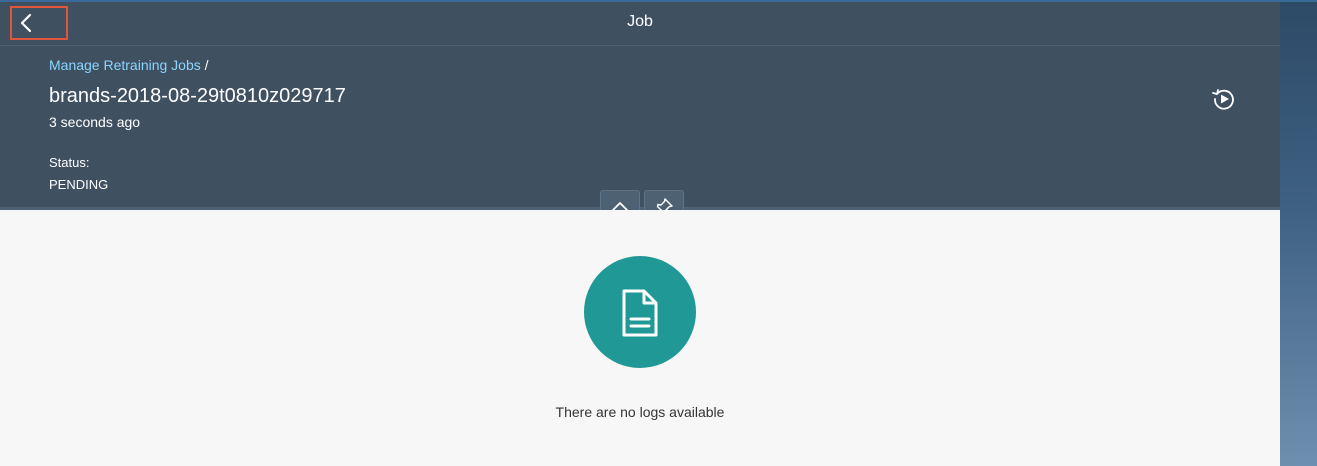  I want to click on rerun-button, so click(1224, 99).